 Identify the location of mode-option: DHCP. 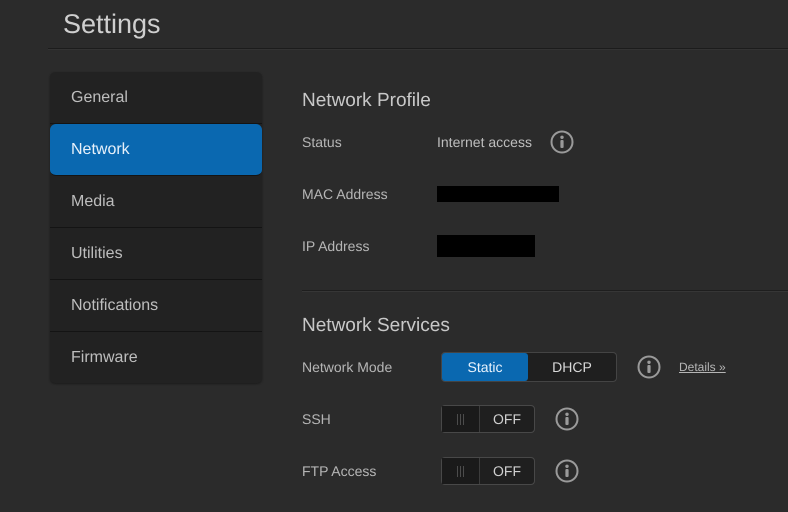
(572, 367).